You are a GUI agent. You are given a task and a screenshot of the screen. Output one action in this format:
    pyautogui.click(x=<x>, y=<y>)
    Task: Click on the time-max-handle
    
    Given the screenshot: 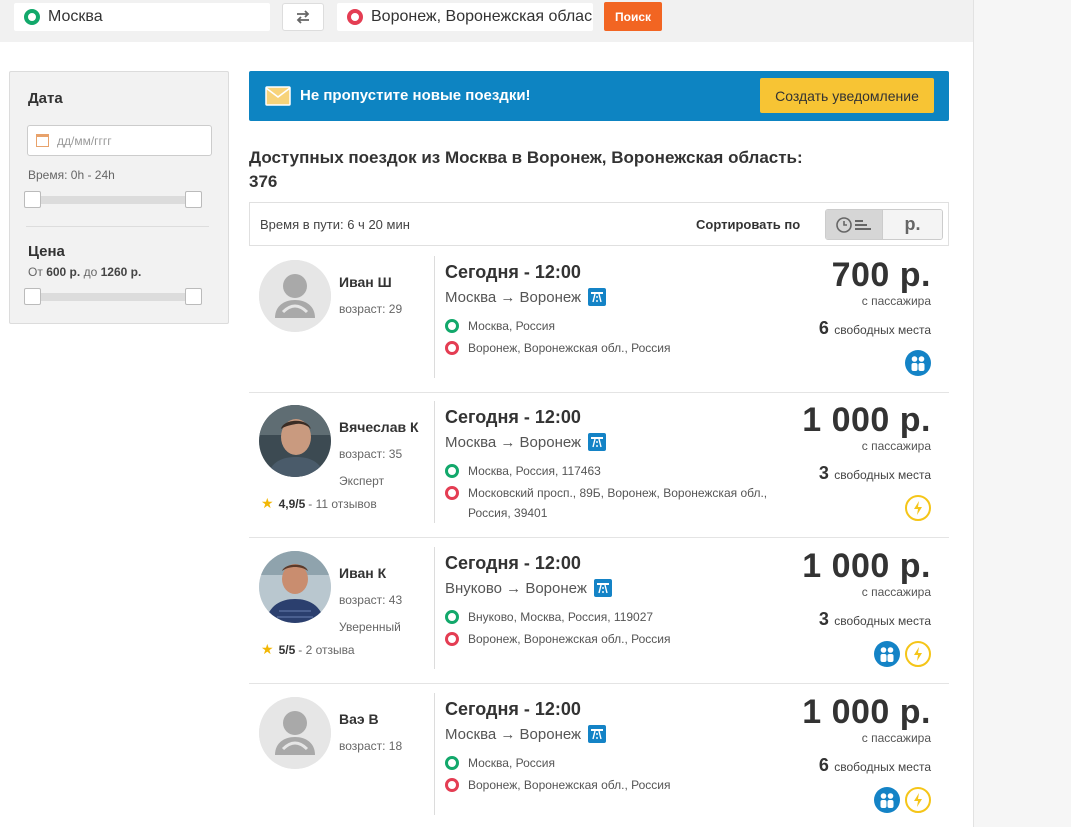 What is the action you would take?
    pyautogui.click(x=193, y=199)
    